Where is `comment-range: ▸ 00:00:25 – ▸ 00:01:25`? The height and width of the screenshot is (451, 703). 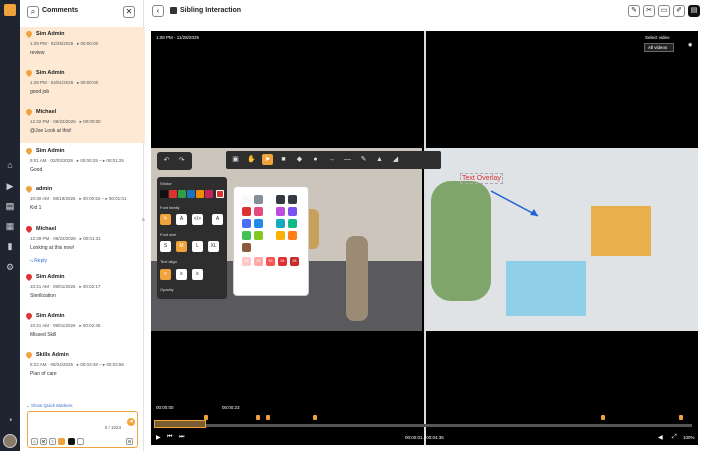
comment-range: ▸ 00:00:25 – ▸ 00:01:25 is located at coordinates (100, 160).